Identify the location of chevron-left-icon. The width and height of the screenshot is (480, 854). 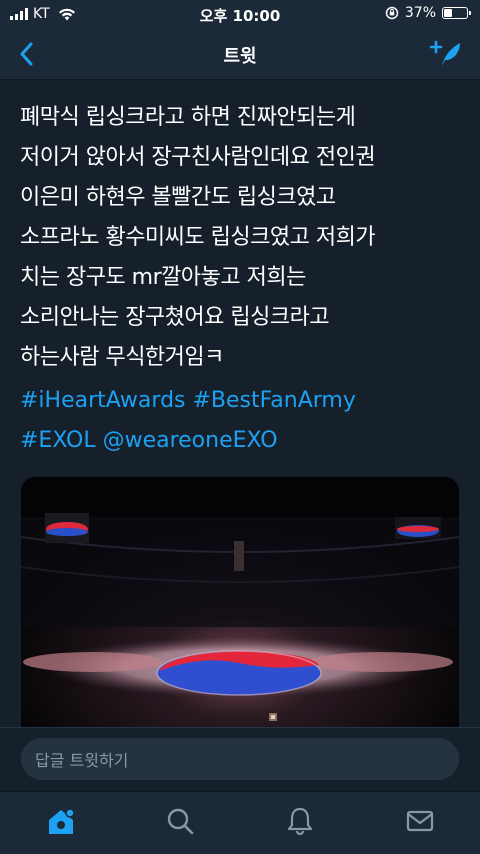
(27, 54).